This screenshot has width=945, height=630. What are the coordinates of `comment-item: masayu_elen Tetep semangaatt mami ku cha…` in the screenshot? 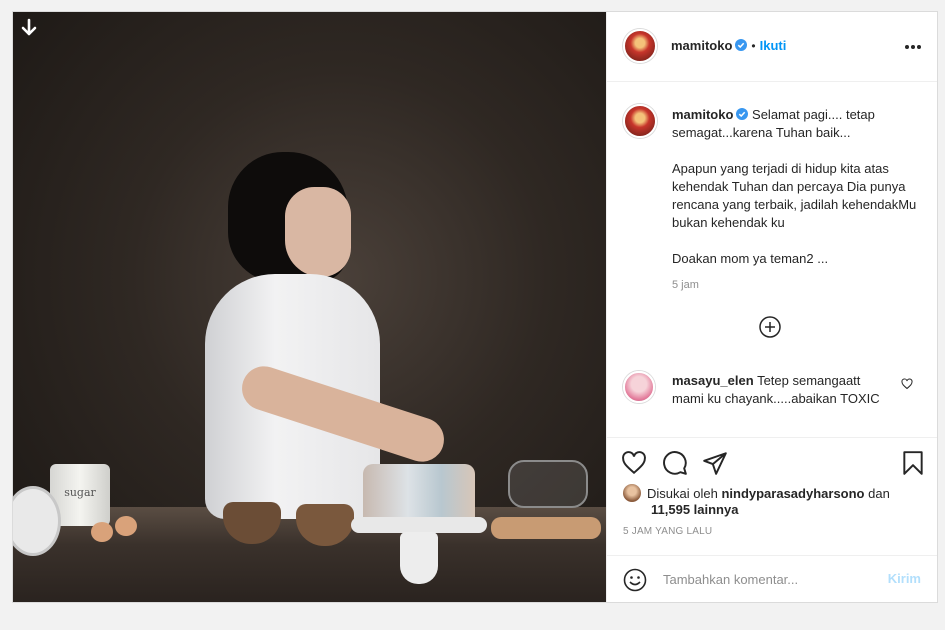 It's located at (779, 390).